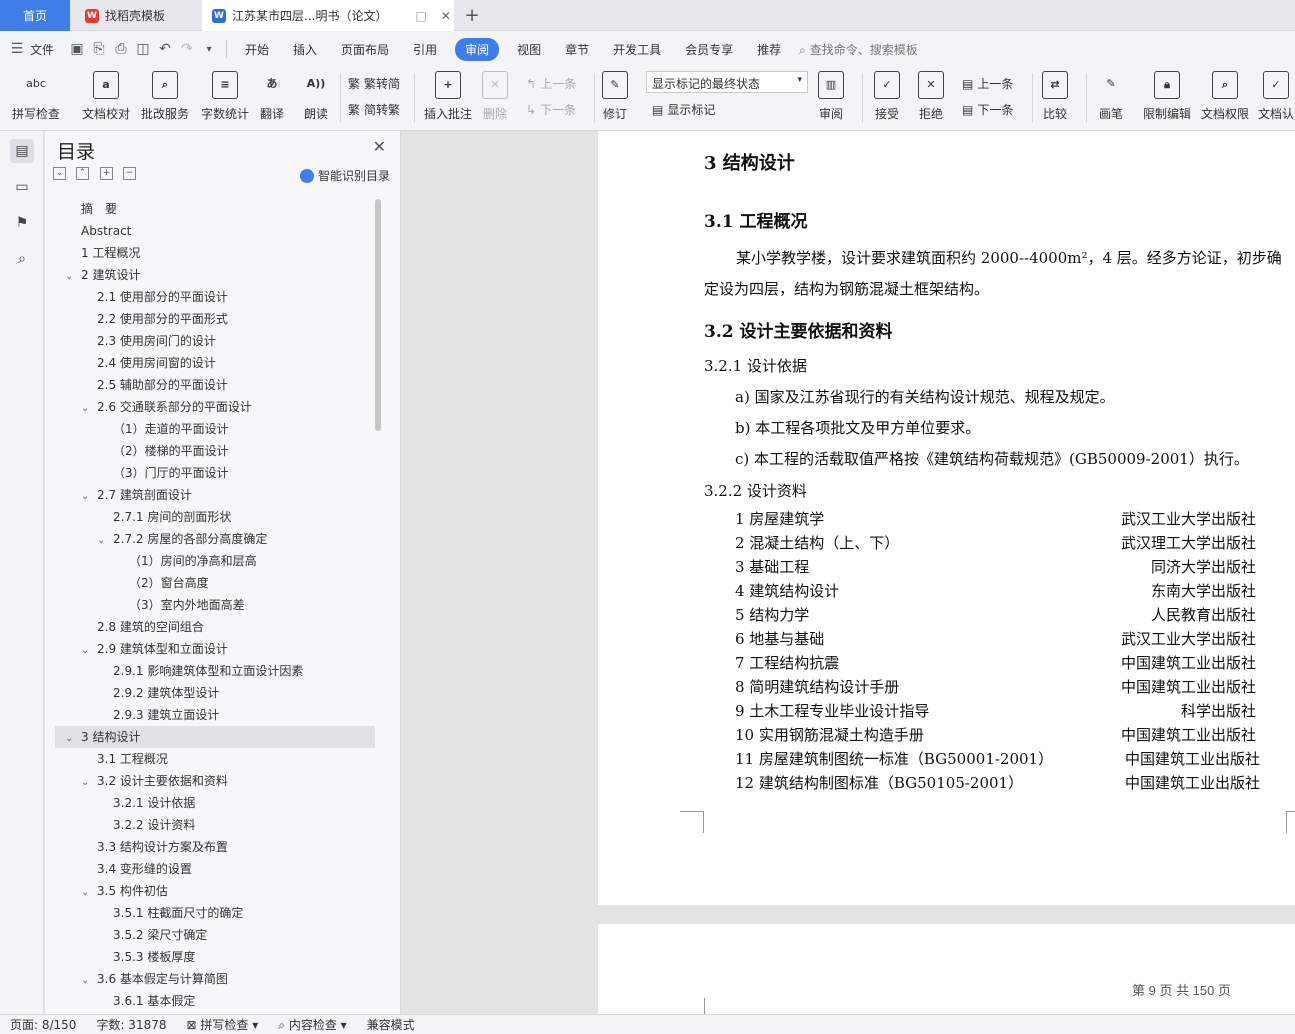 The image size is (1295, 1034). Describe the element at coordinates (223, 1024) in the screenshot. I see `status-spell-check: ⊠ 拼写检查 ▾` at that location.